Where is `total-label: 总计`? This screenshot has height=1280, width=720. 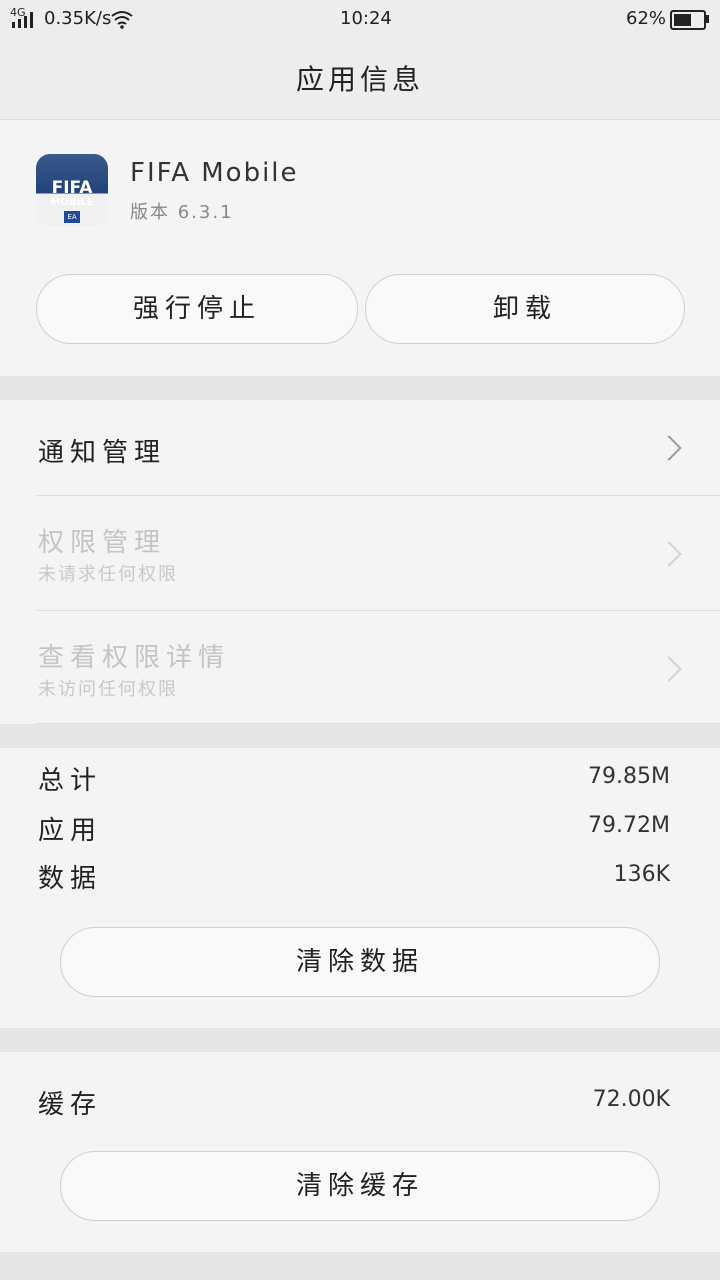 total-label: 总计 is located at coordinates (70, 781).